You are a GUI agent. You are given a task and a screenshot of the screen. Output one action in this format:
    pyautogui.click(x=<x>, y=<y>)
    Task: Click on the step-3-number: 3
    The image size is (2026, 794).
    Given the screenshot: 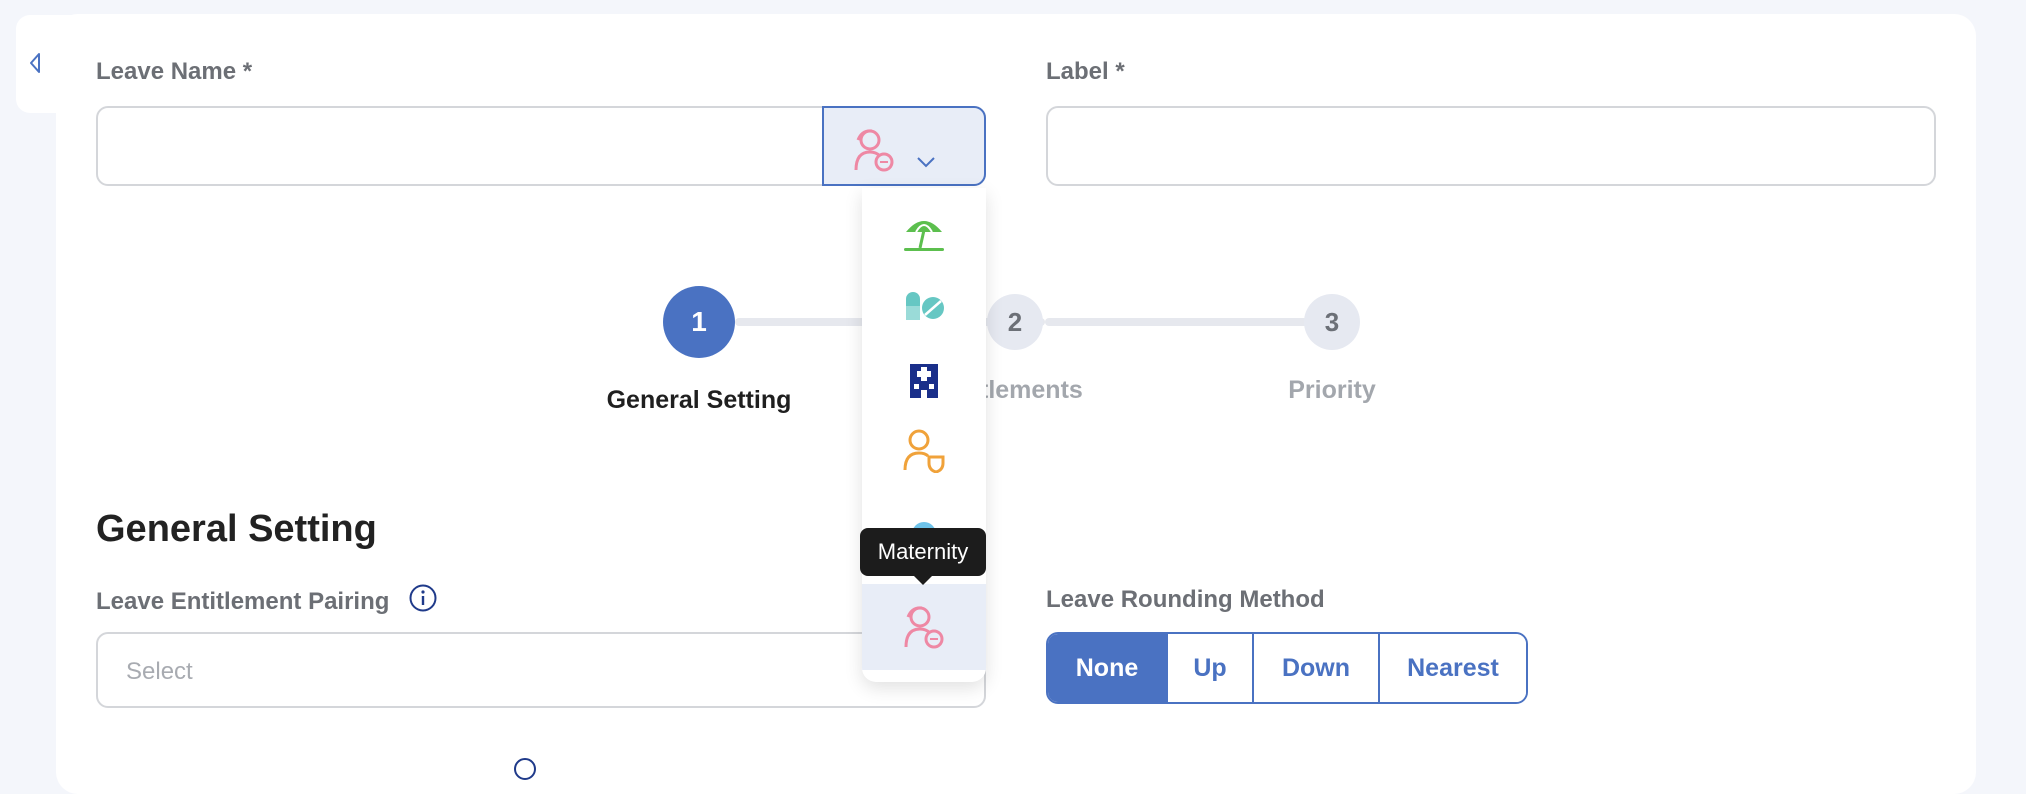 What is the action you would take?
    pyautogui.click(x=1332, y=321)
    